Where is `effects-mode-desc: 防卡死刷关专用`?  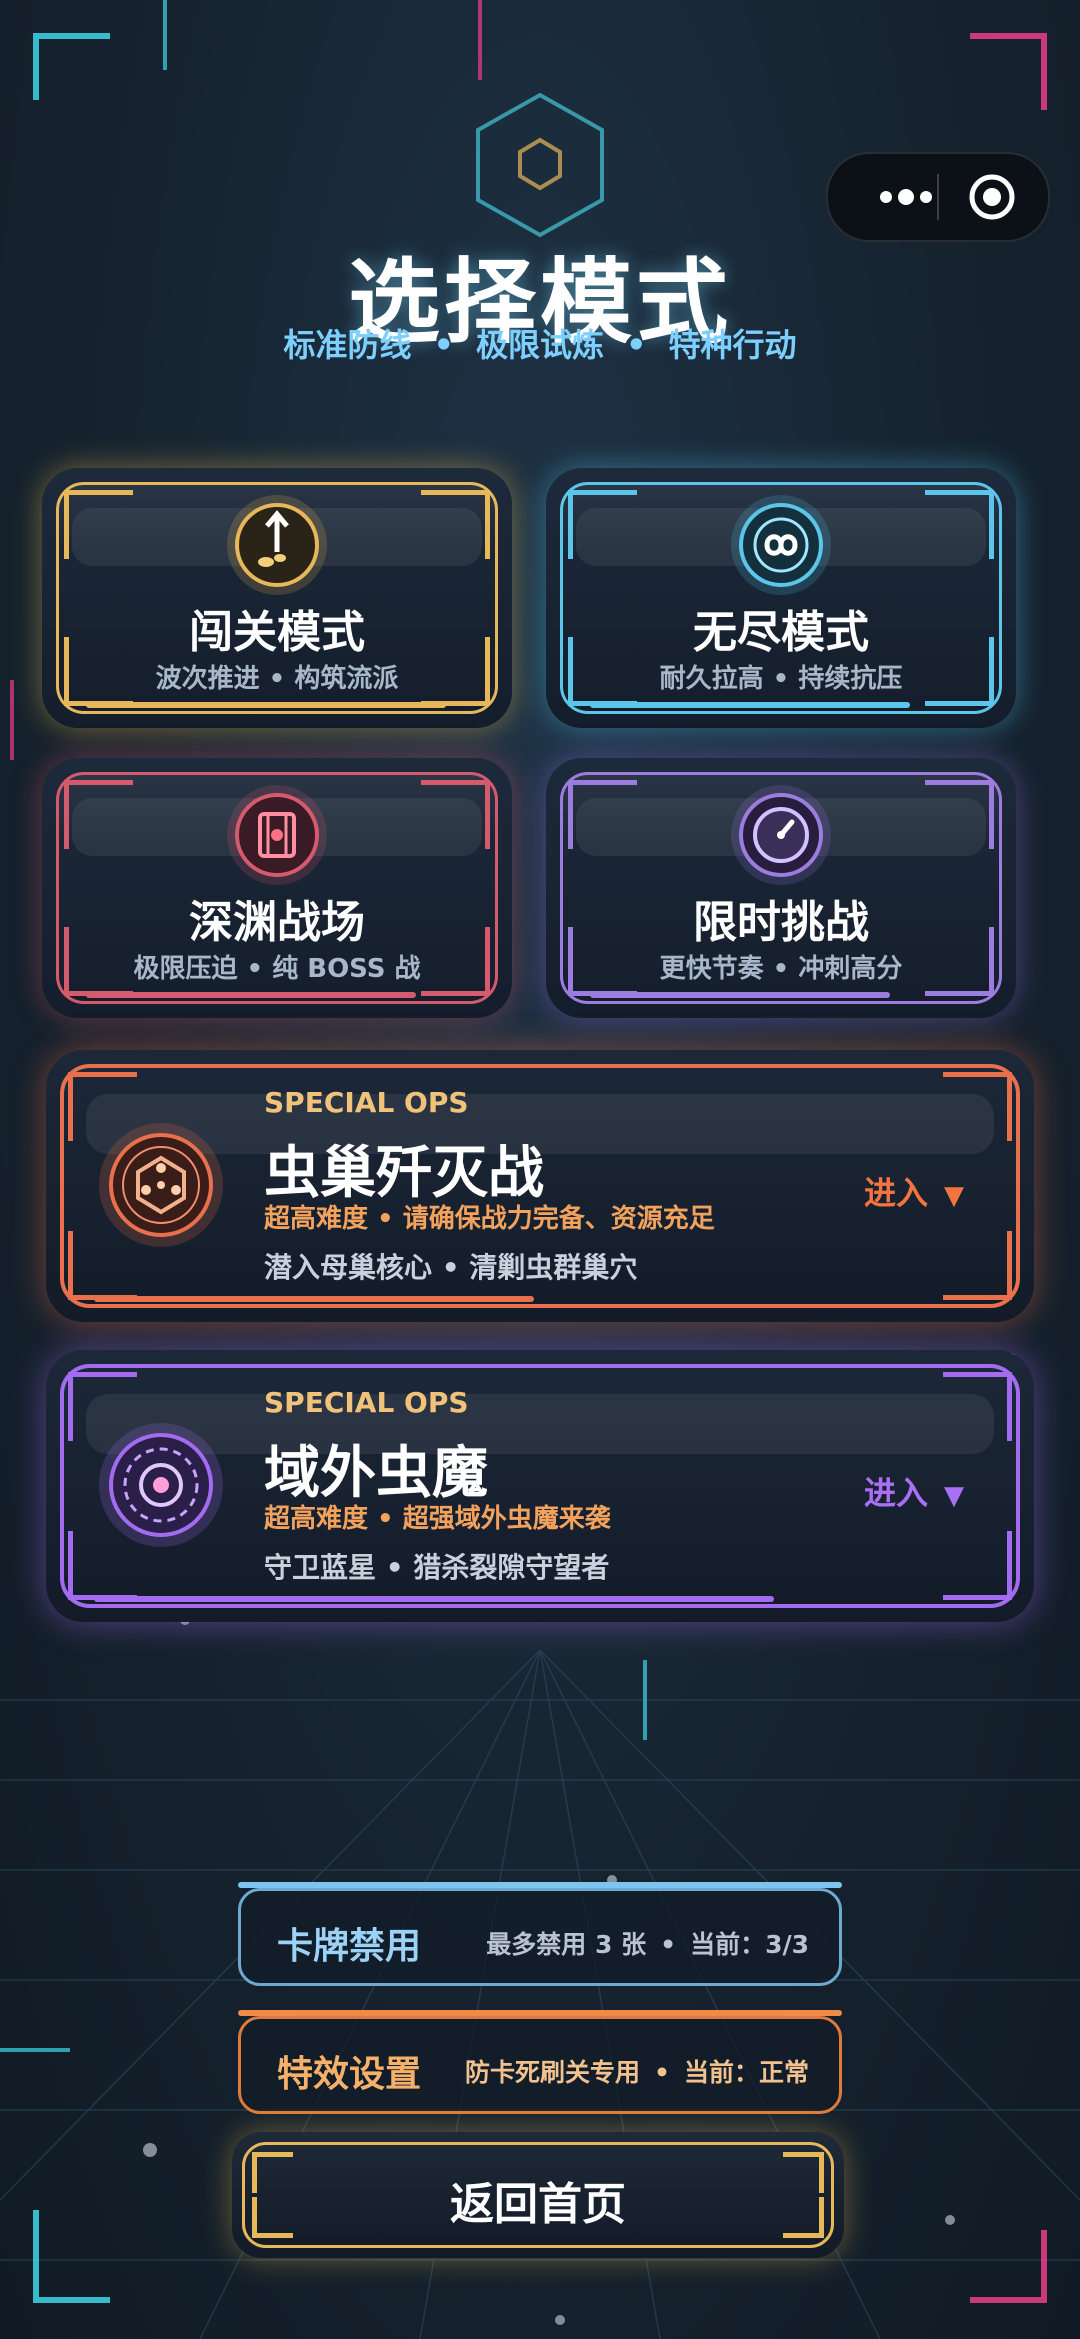 effects-mode-desc: 防卡死刷关专用 is located at coordinates (552, 2072).